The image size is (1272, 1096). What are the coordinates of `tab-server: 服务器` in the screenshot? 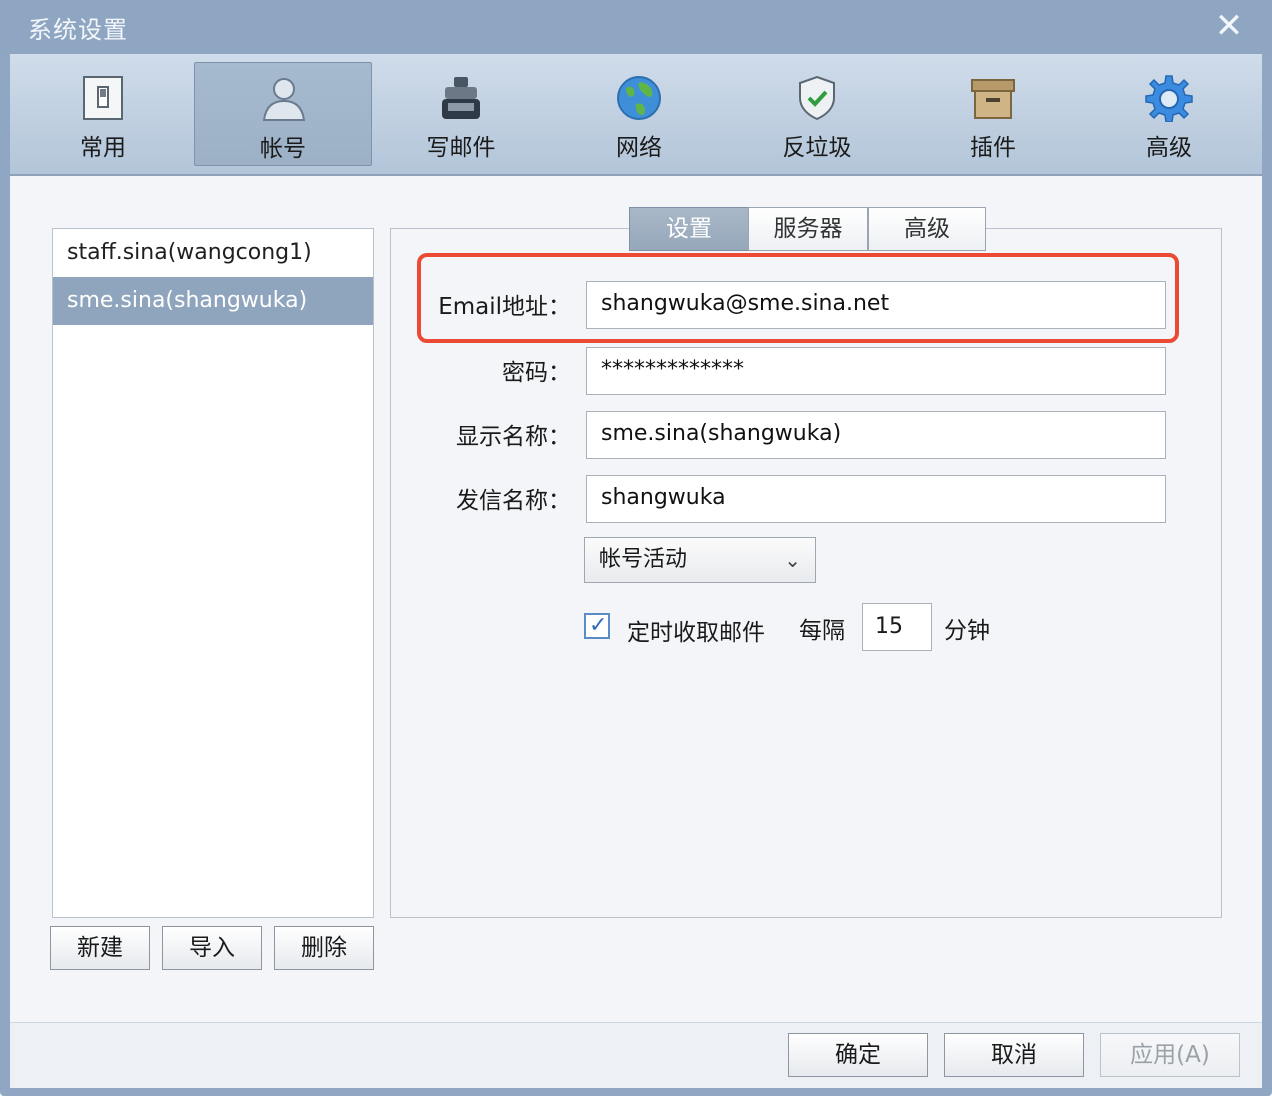 It's located at (808, 229).